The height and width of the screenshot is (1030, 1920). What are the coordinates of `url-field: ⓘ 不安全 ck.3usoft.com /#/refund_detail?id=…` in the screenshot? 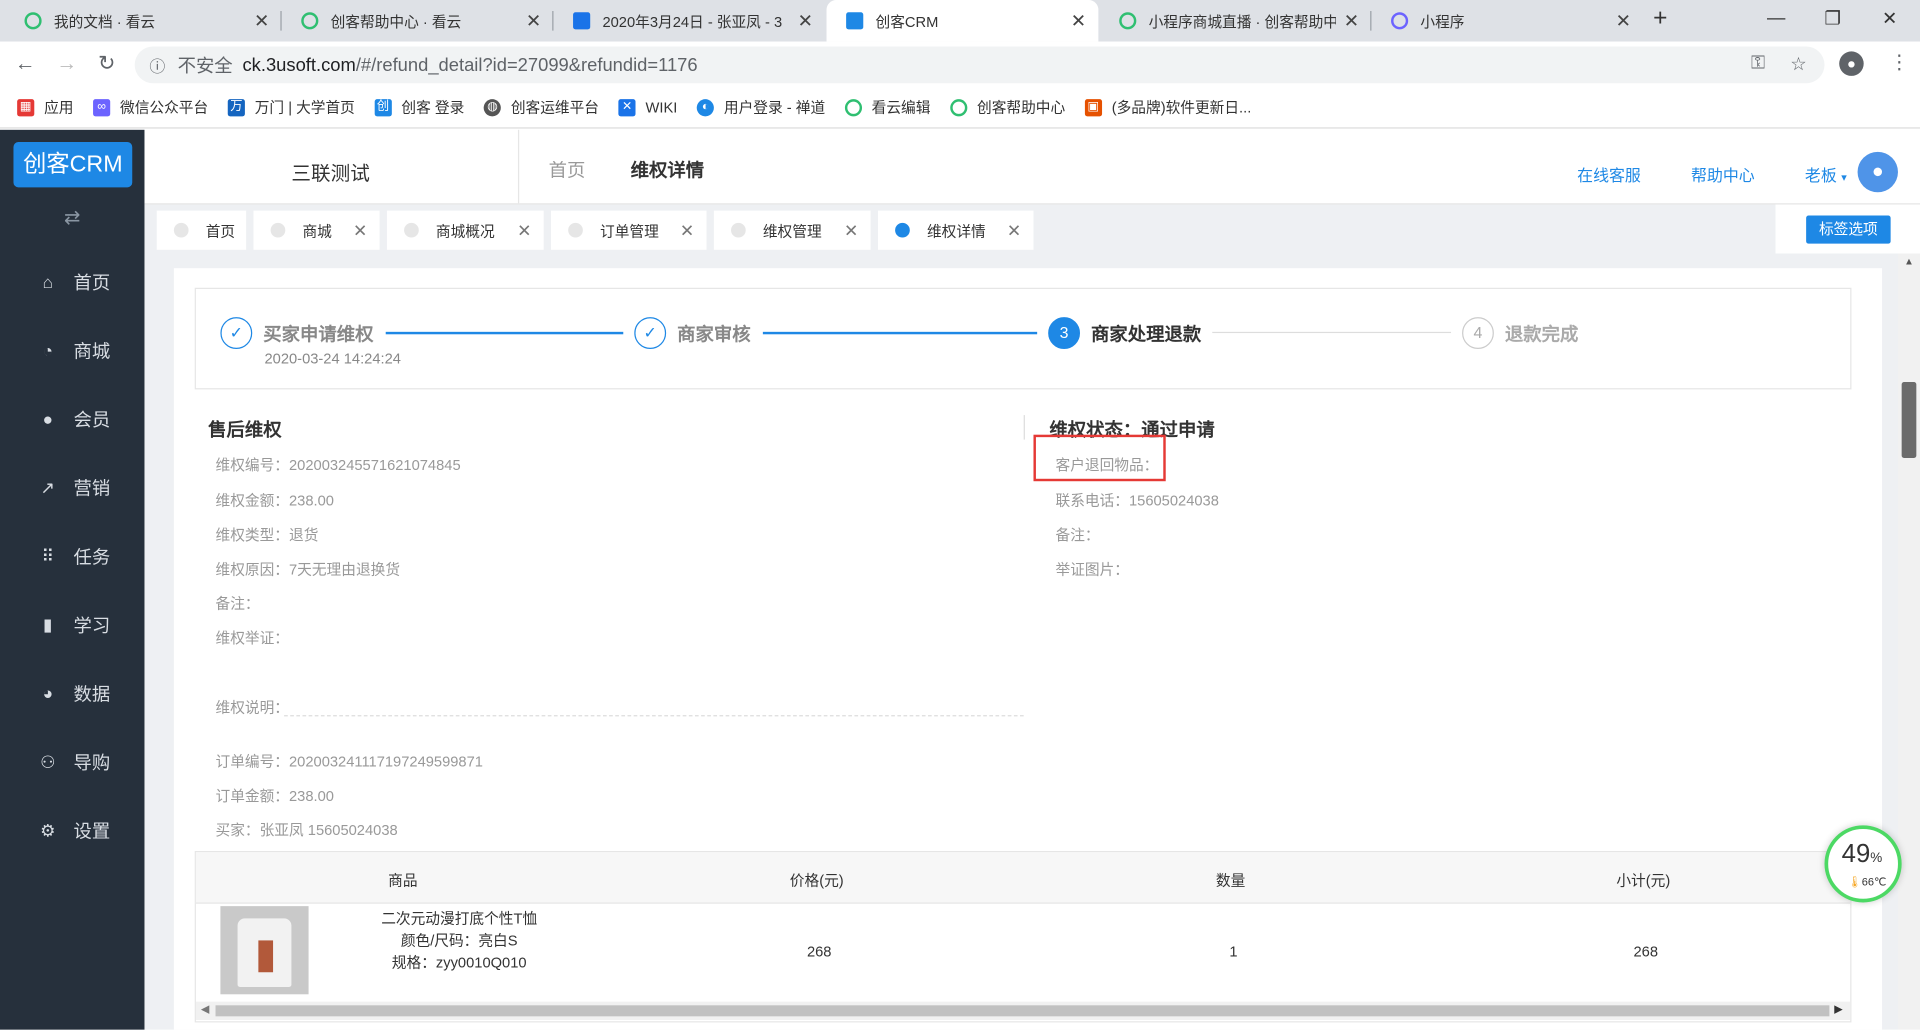 It's located at (979, 65).